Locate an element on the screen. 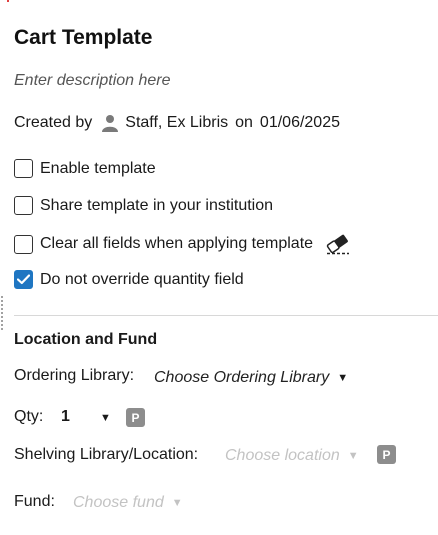 This screenshot has width=438, height=535. clear-fields-label: Clear all fields when applying template is located at coordinates (177, 243).